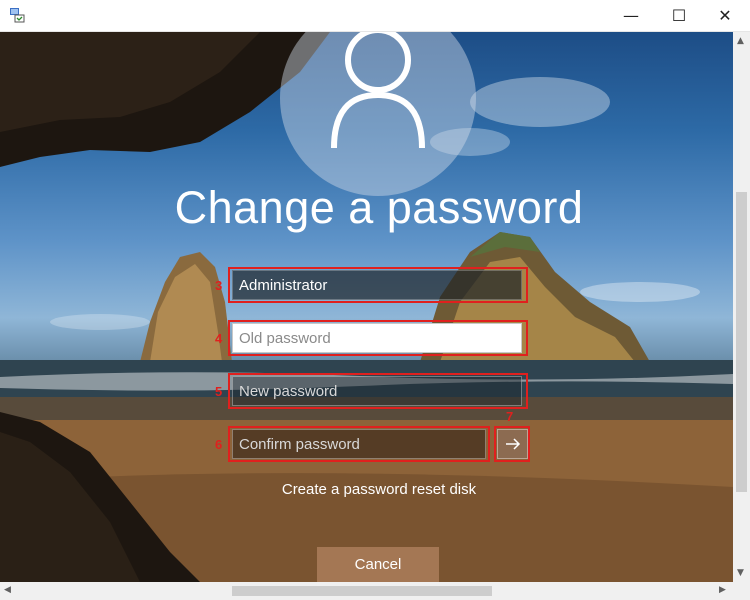 The image size is (750, 600). What do you see at coordinates (740, 41) in the screenshot?
I see `scroll-up-icon: ▲` at bounding box center [740, 41].